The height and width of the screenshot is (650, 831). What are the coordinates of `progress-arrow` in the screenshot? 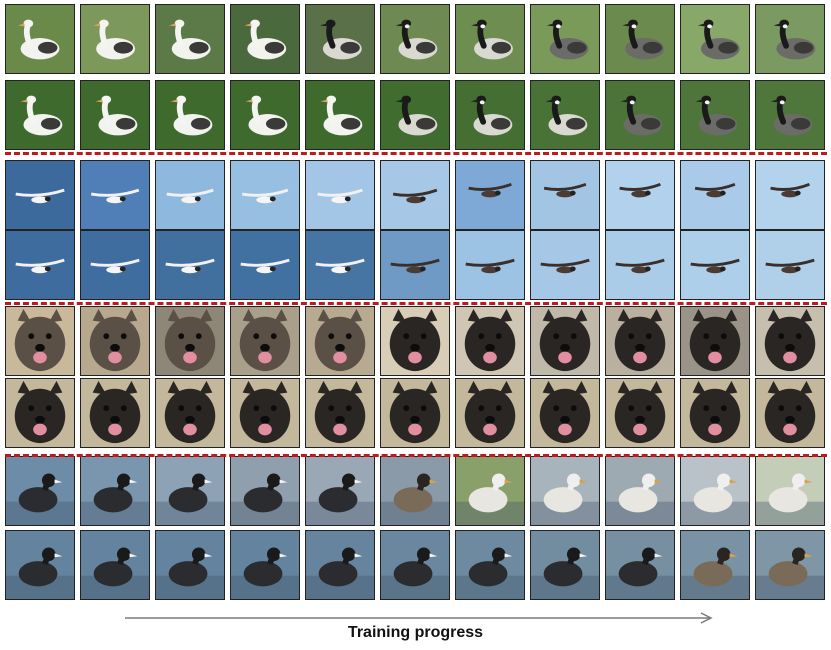 It's located at (419, 618).